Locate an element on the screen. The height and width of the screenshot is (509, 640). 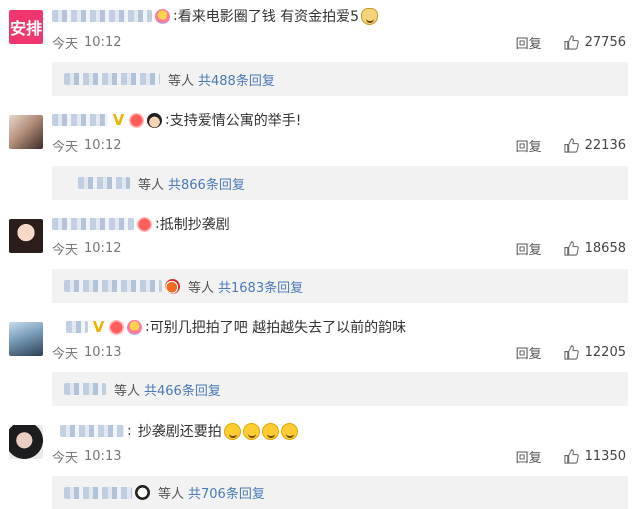
reply-total-link: 共466条回复 is located at coordinates (182, 389).